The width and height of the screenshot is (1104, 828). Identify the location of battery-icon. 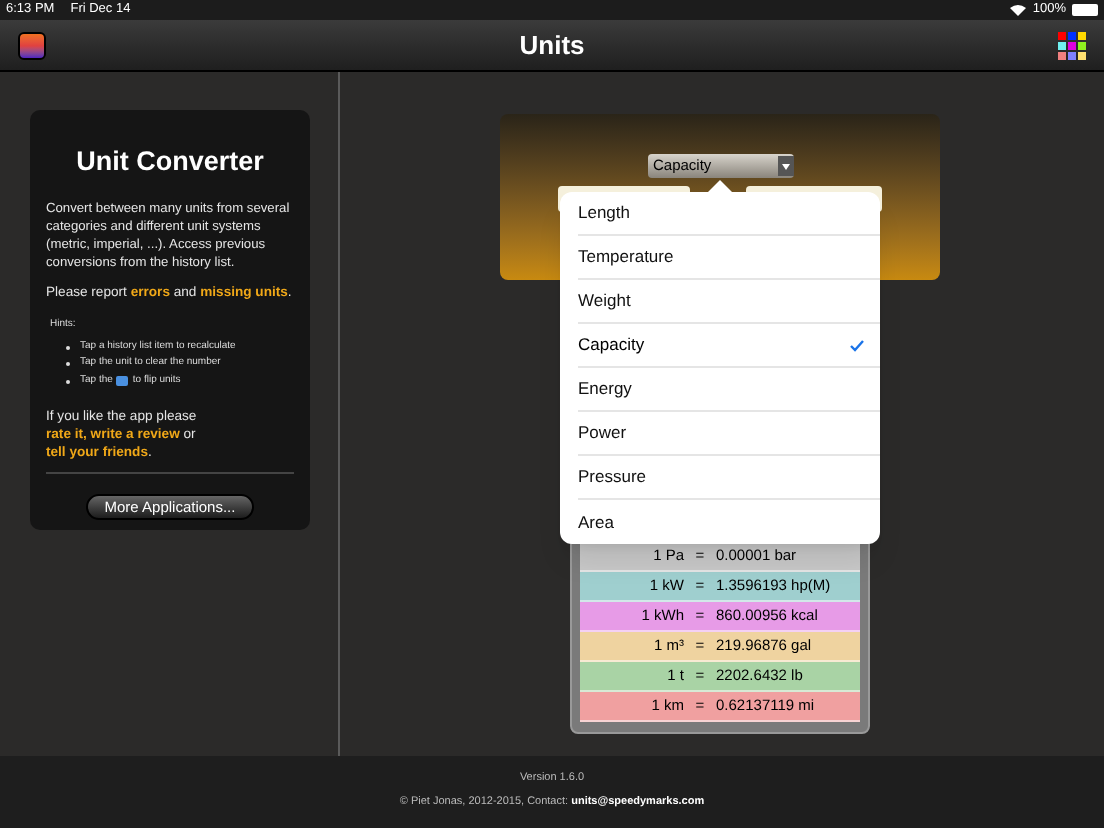
(1085, 10).